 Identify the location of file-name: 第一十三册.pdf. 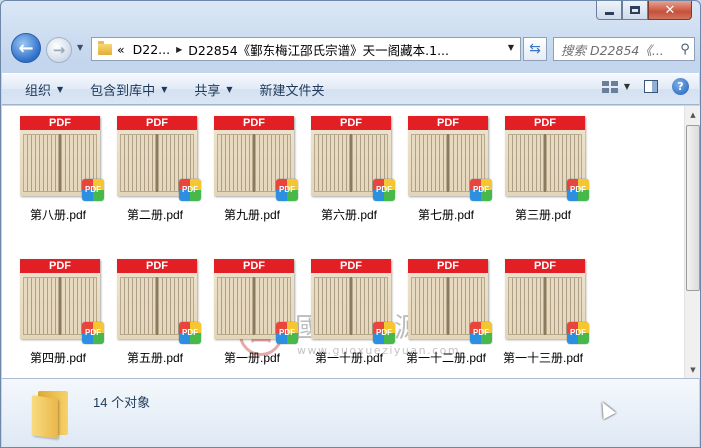
(543, 357).